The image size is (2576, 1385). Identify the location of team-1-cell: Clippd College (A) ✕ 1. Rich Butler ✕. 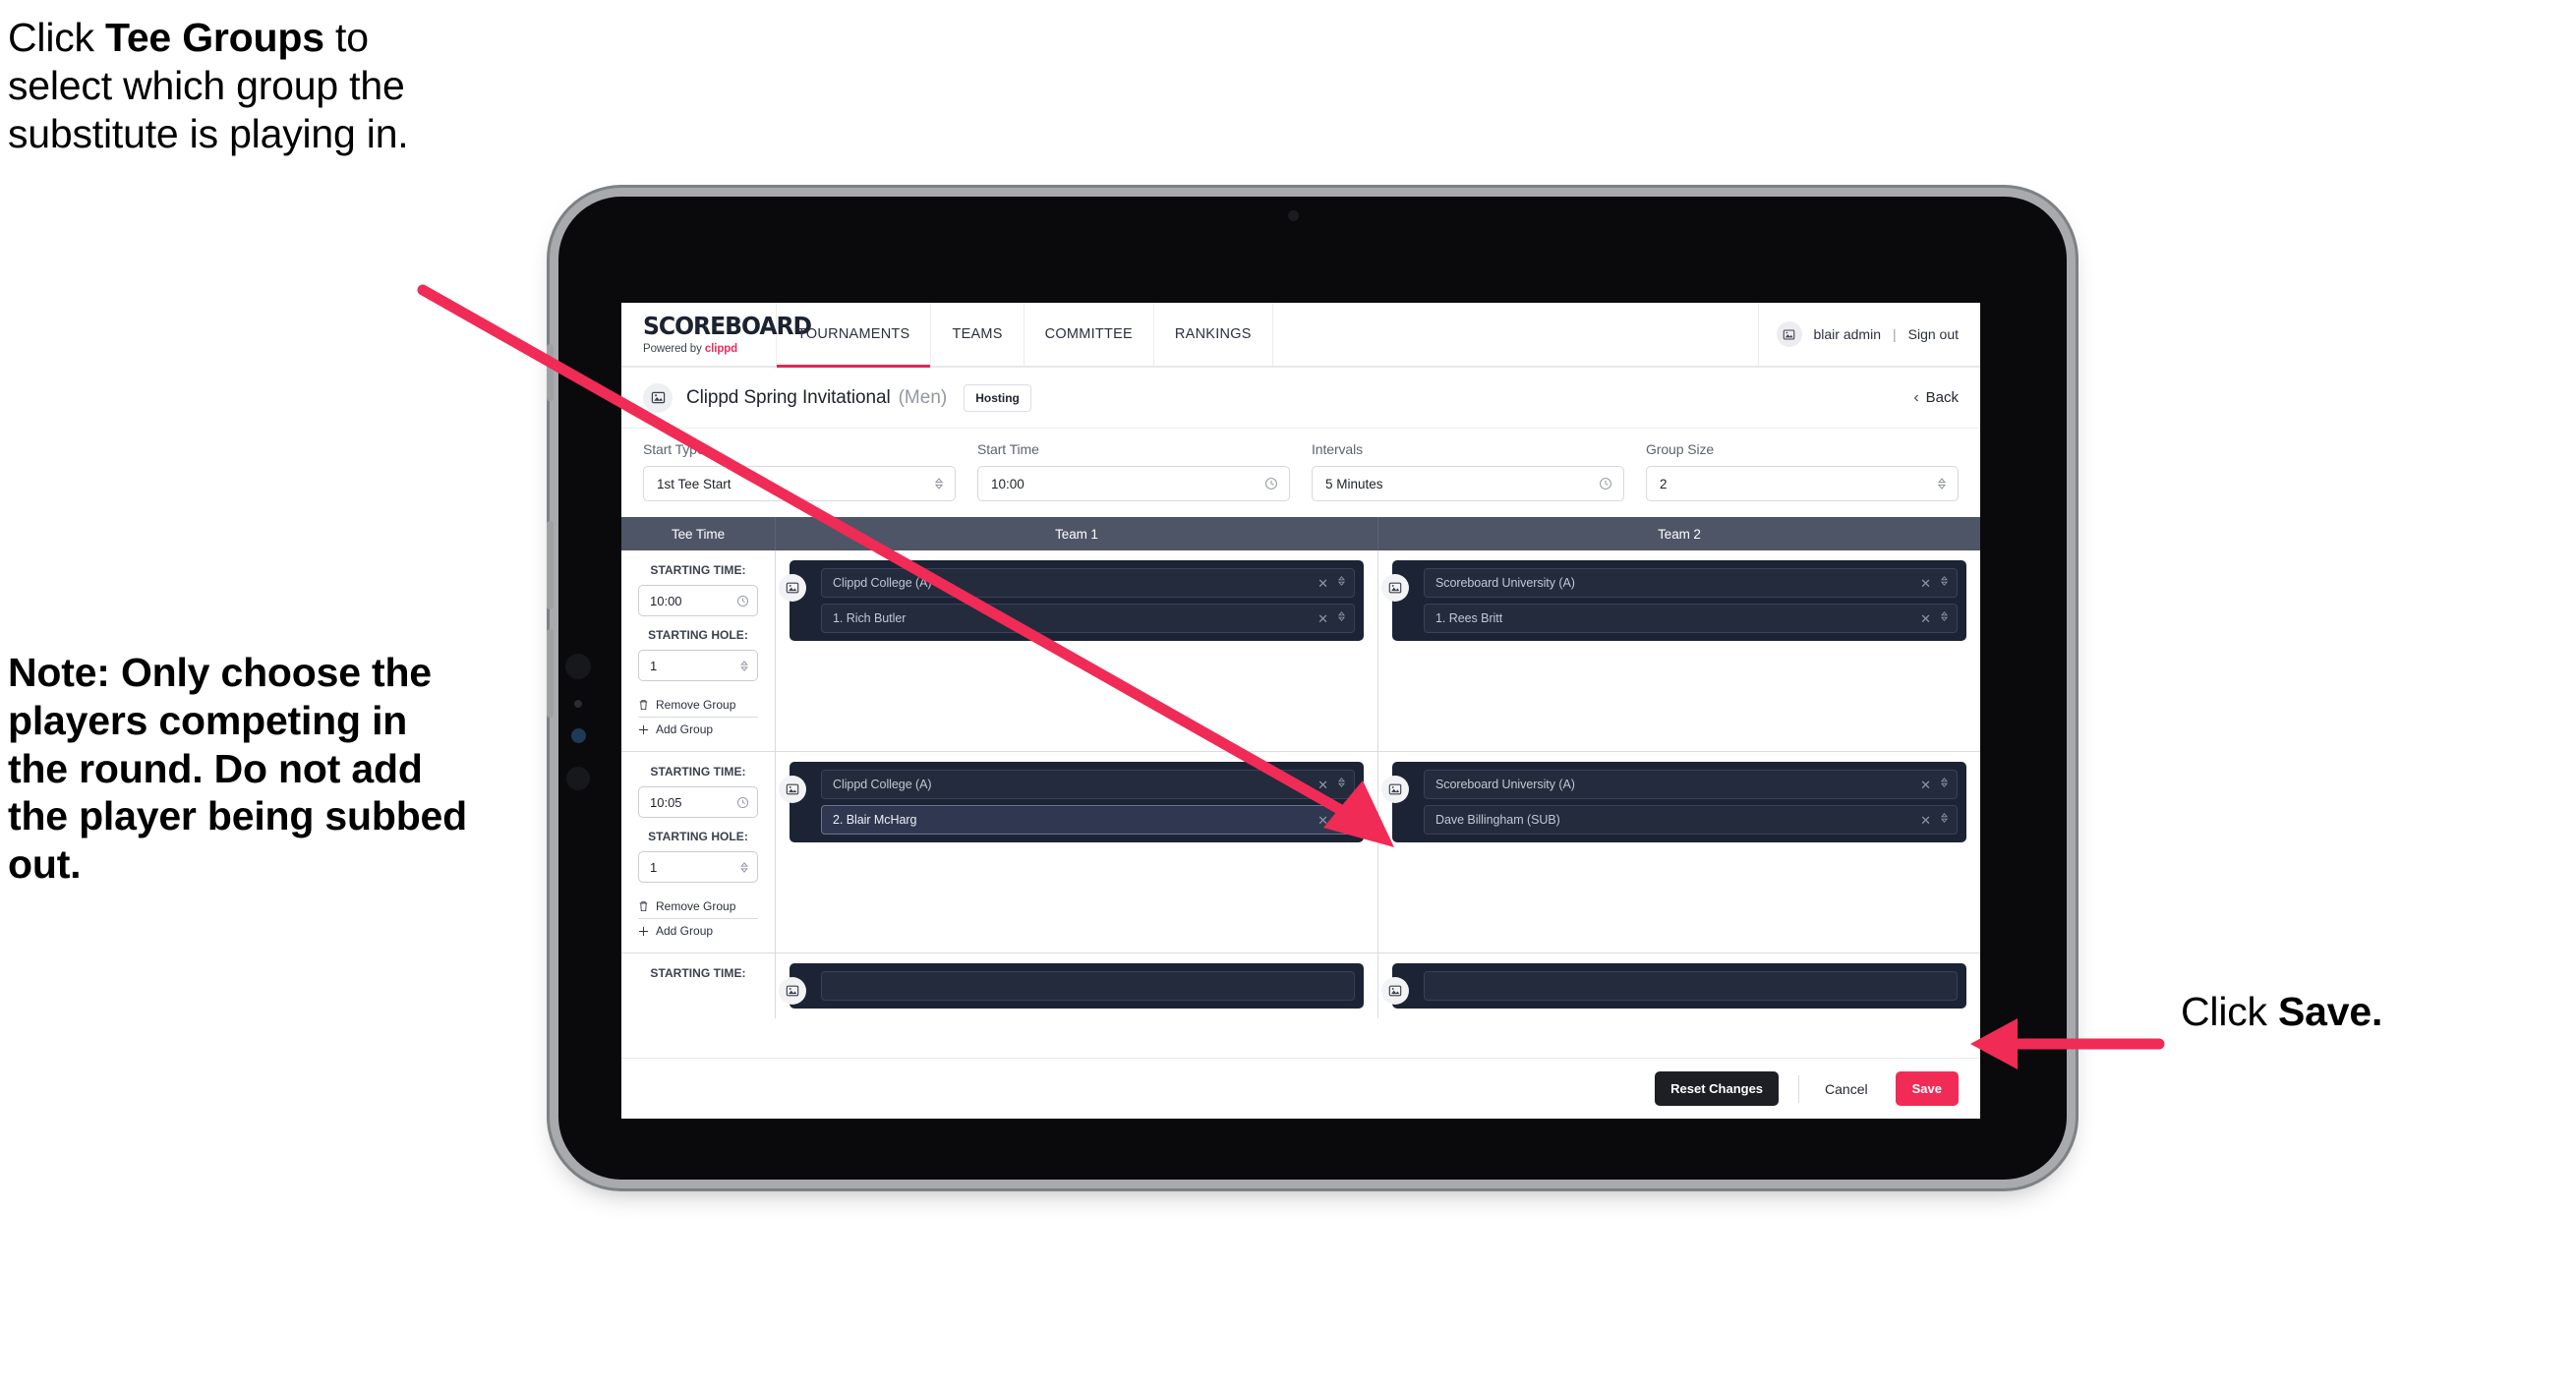
(1077, 650).